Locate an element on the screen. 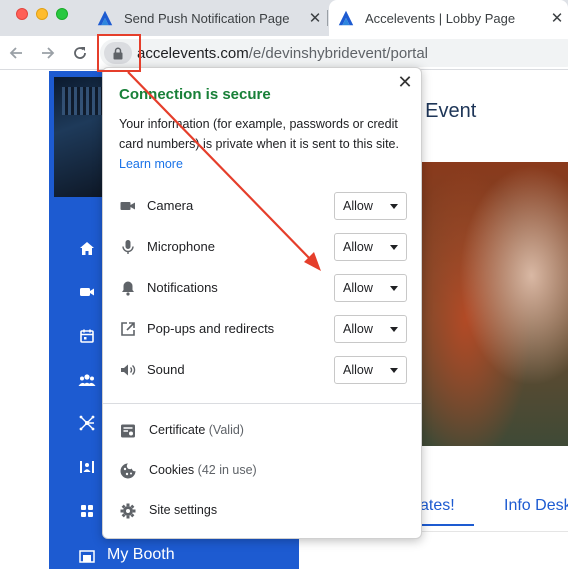 The image size is (568, 569). permission-row-camera: Camera Allow is located at coordinates (263, 206).